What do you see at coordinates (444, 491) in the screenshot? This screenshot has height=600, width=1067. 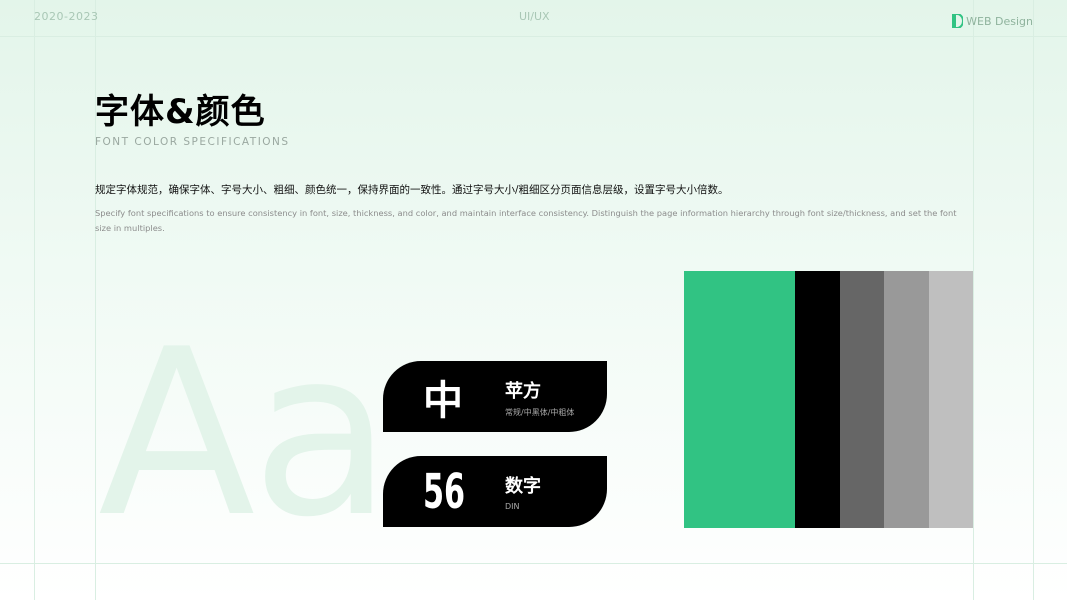 I see `font-sample: 56` at bounding box center [444, 491].